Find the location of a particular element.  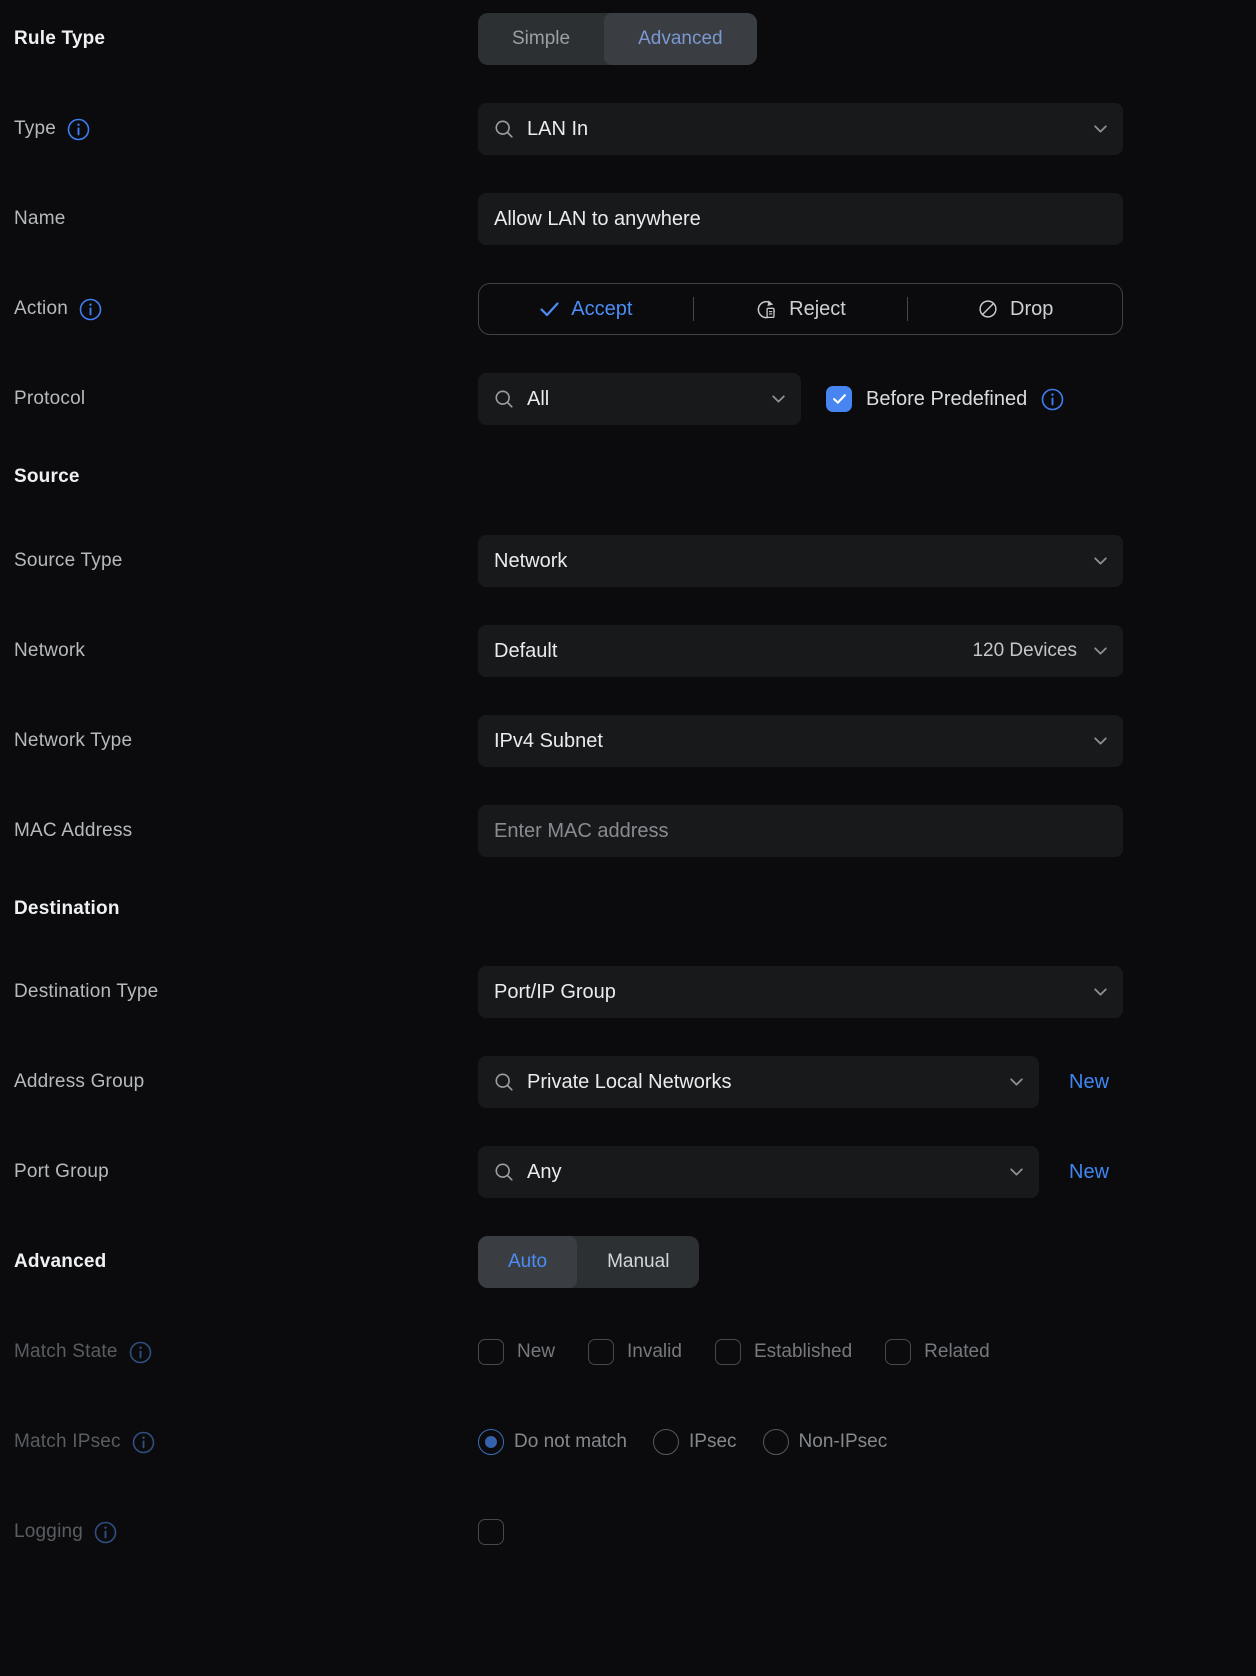

port-group-select-value: Any is located at coordinates (544, 1171).